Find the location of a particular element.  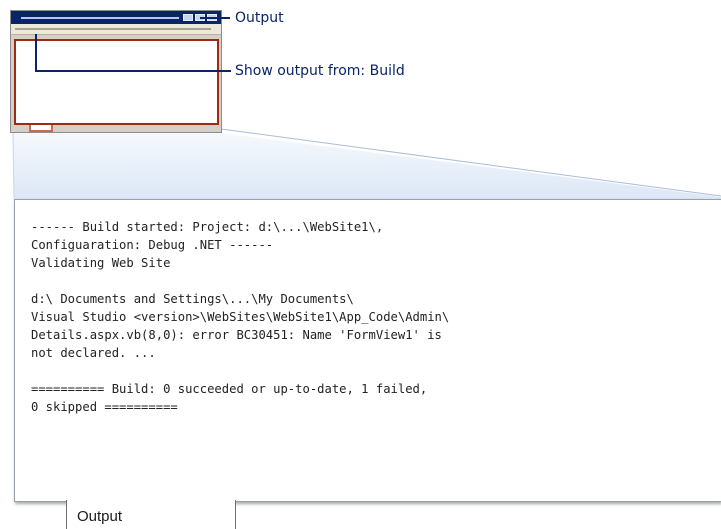

output-callout-label: Output is located at coordinates (259, 18).